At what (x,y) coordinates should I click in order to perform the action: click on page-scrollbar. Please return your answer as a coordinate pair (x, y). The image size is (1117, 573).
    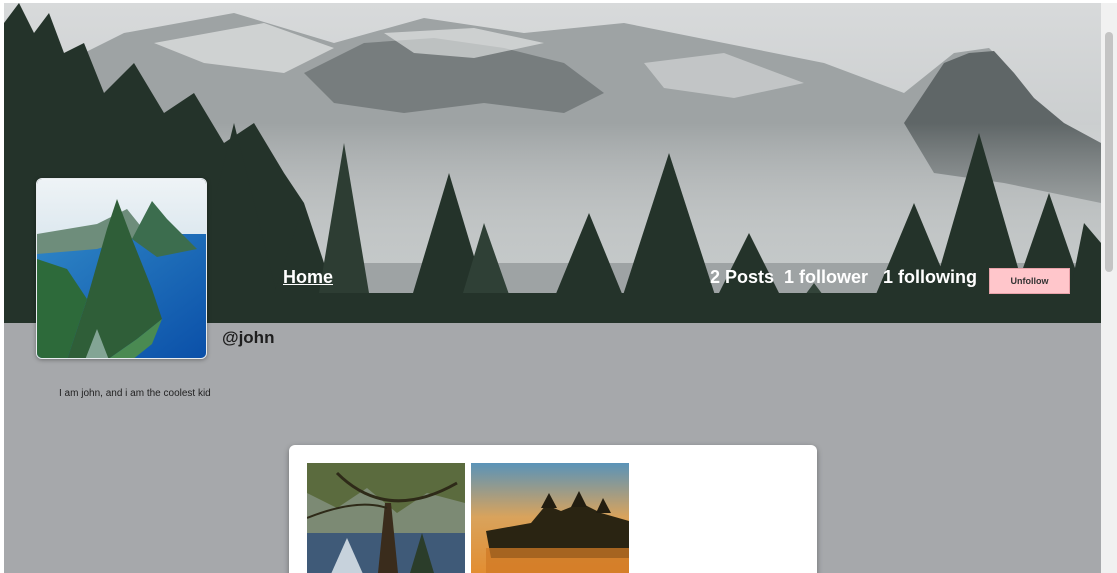
    Looking at the image, I should click on (1109, 286).